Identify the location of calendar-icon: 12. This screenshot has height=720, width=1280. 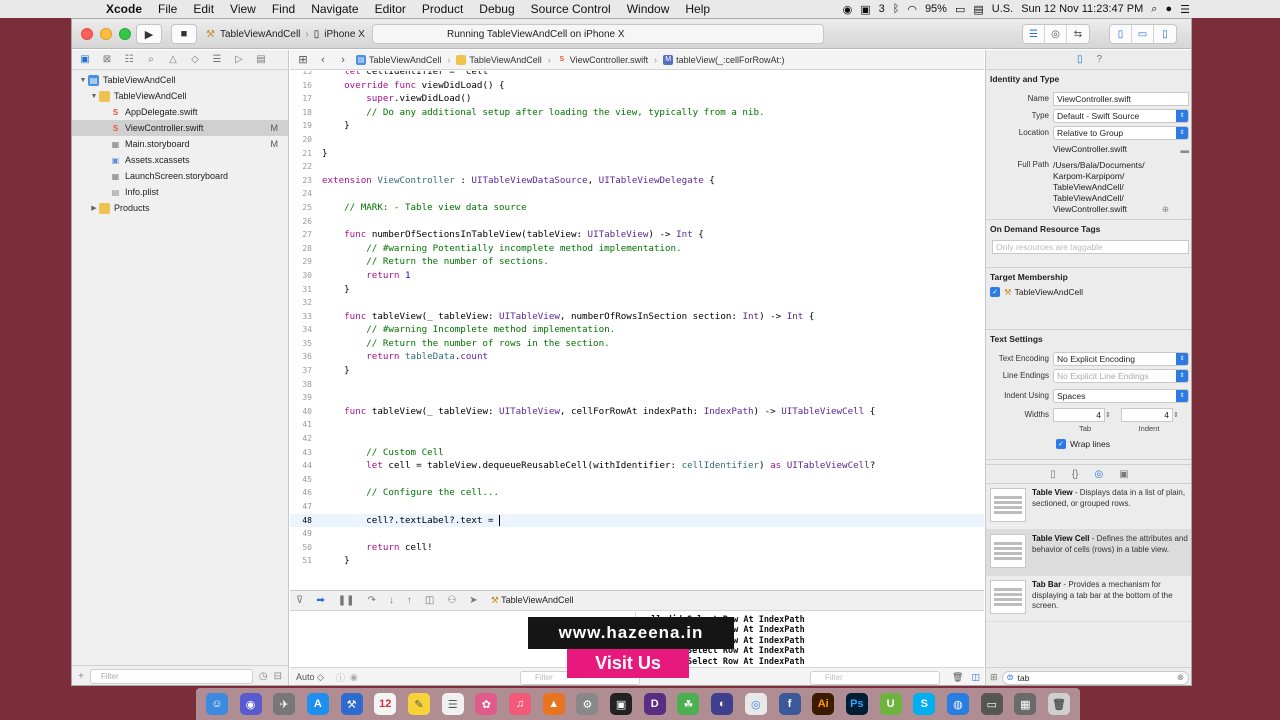
(385, 704).